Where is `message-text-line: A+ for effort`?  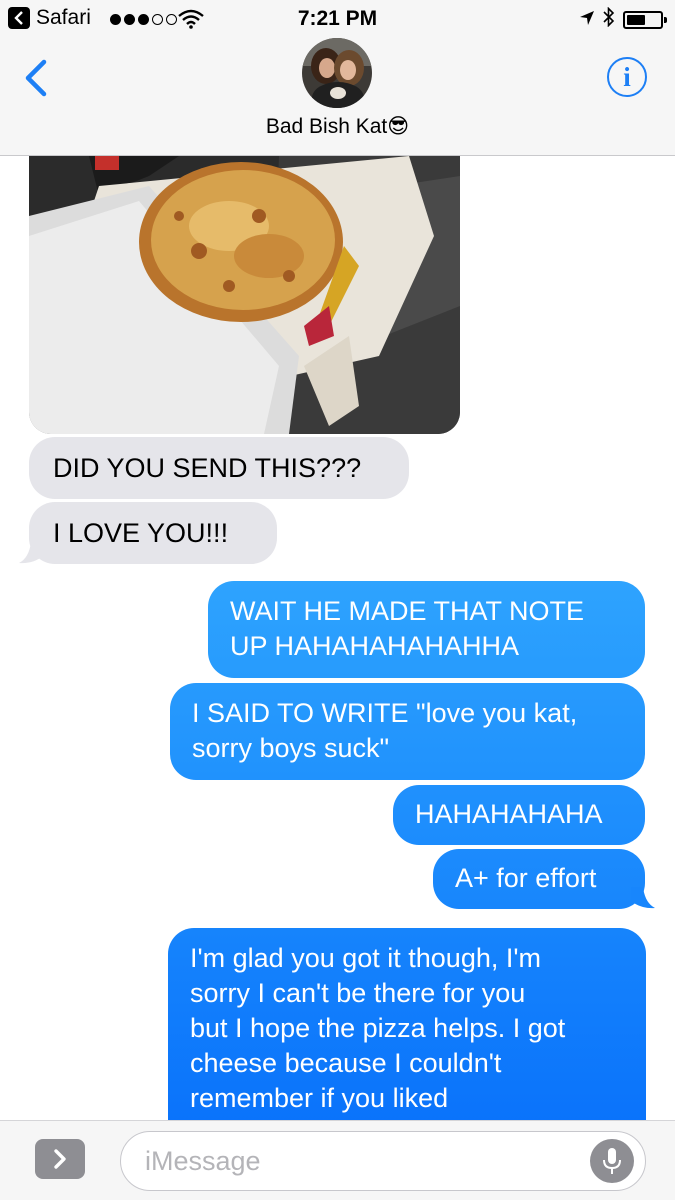
message-text-line: A+ for effort is located at coordinates (526, 878).